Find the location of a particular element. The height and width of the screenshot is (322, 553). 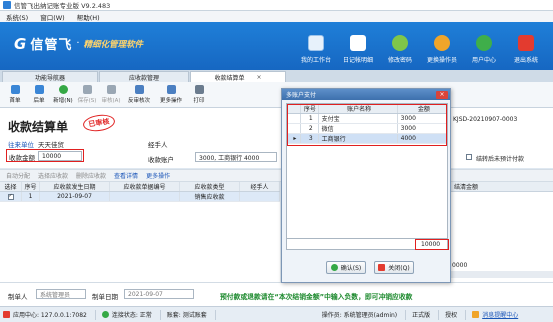

switch-operator-button: 更换操作员 is located at coordinates (442, 46).